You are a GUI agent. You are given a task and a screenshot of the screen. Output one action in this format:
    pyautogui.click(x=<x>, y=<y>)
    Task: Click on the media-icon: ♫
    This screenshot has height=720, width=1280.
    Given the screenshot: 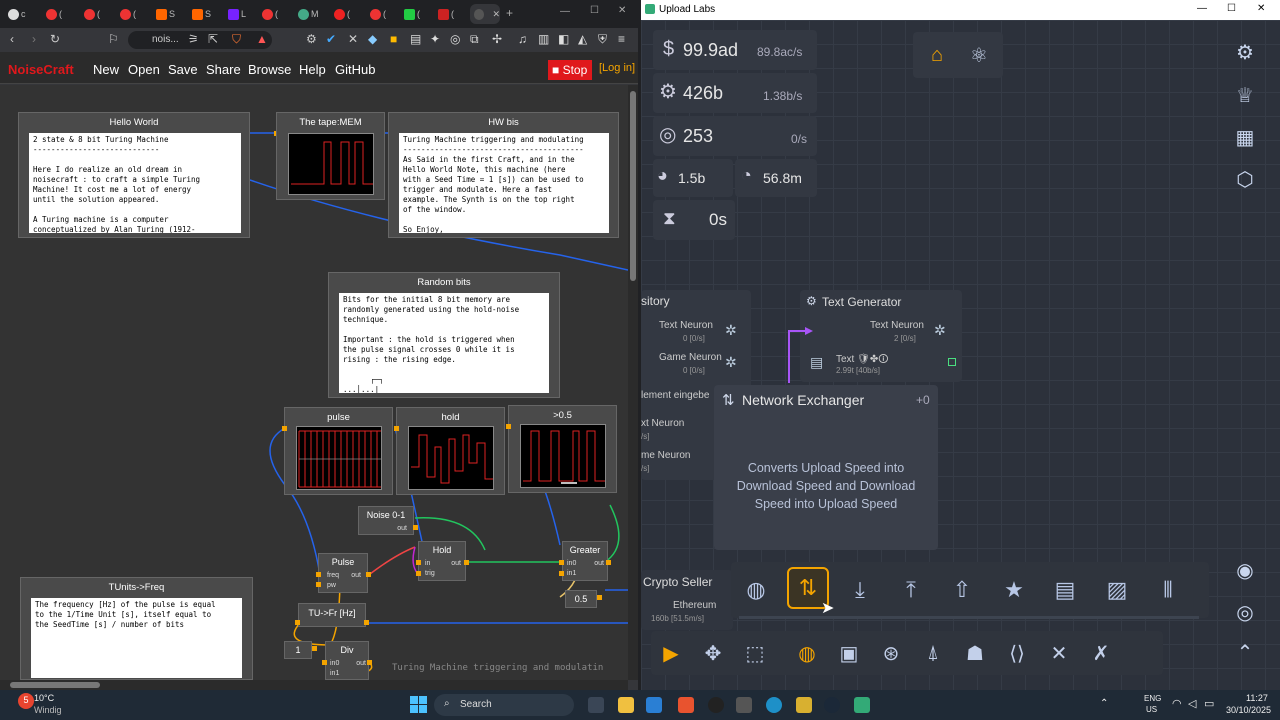 What is the action you would take?
    pyautogui.click(x=522, y=39)
    